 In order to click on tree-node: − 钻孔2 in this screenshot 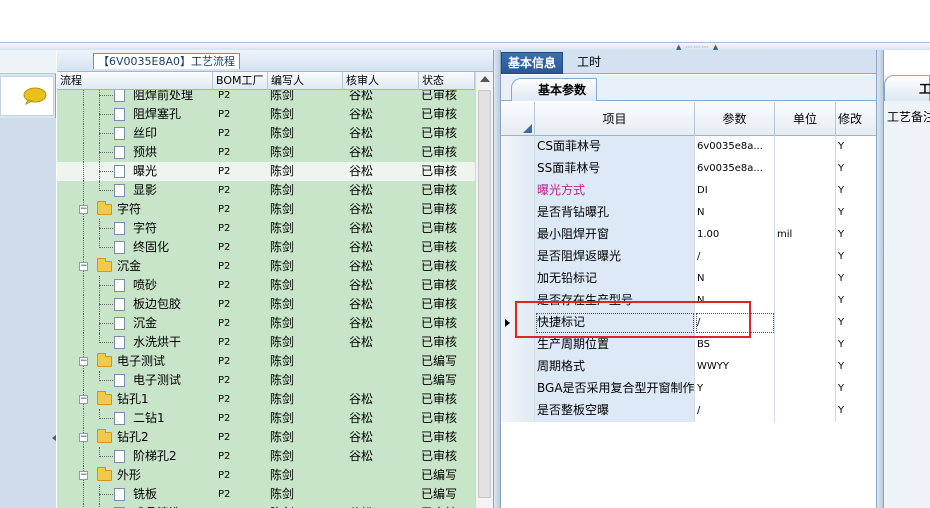, I will do `click(135, 437)`.